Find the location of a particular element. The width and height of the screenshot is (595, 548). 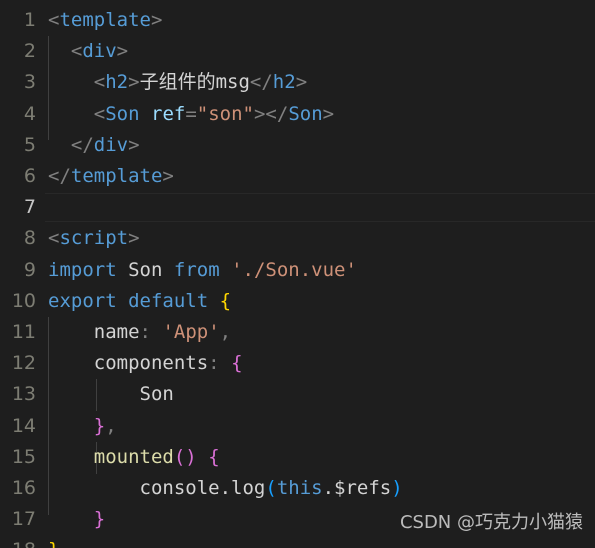

code-line: 15 mounted() { is located at coordinates (297, 457).